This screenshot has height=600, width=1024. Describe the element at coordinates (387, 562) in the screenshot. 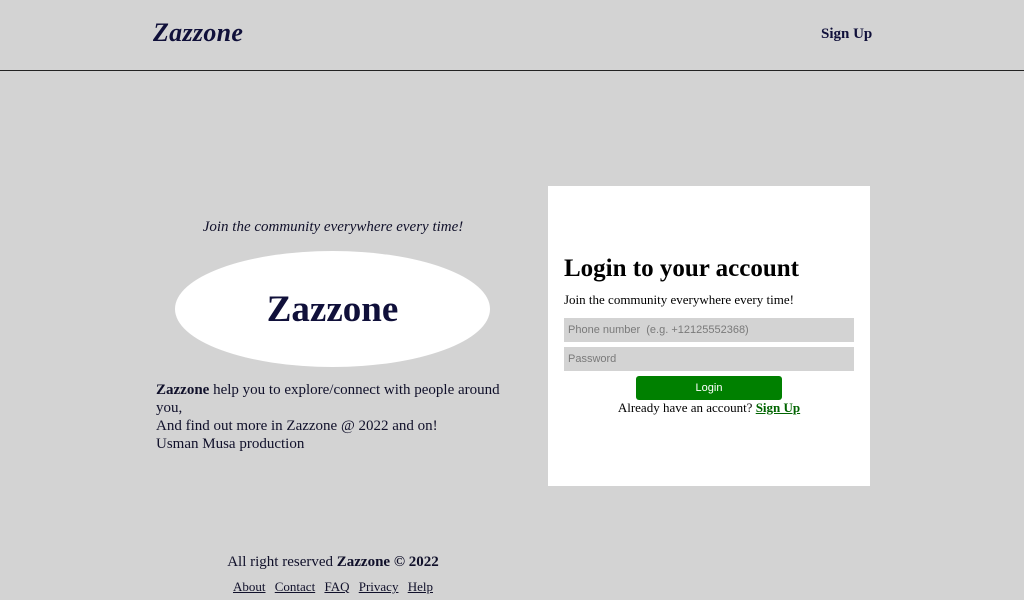

I see `copyright-brand: Zazzone © 2022` at that location.